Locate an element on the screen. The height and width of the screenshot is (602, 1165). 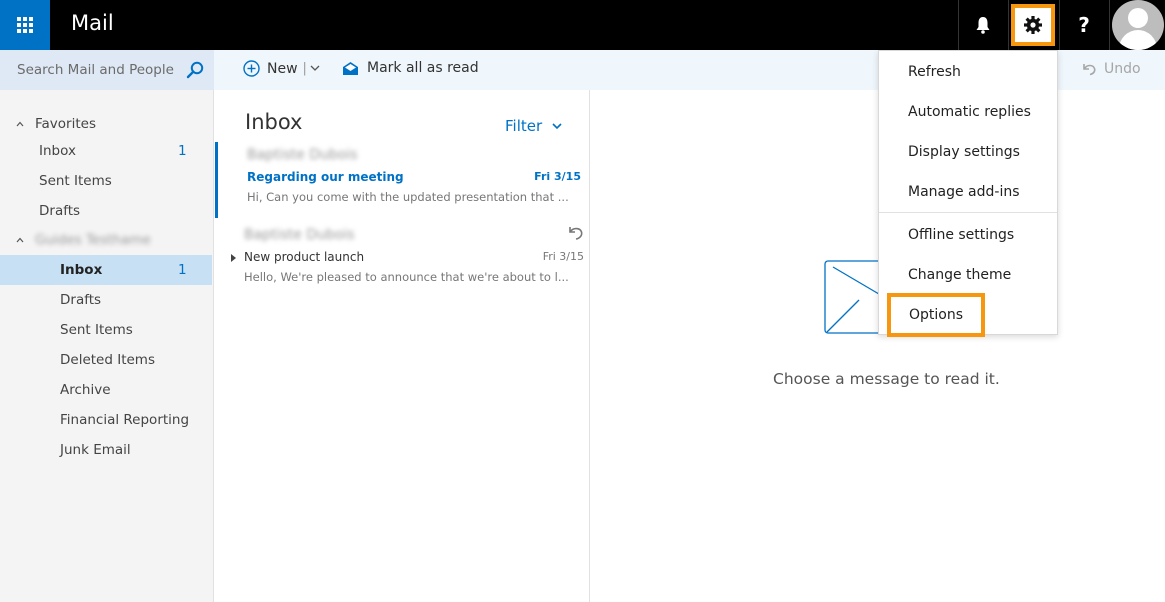
help-icon: ? is located at coordinates (1084, 25).